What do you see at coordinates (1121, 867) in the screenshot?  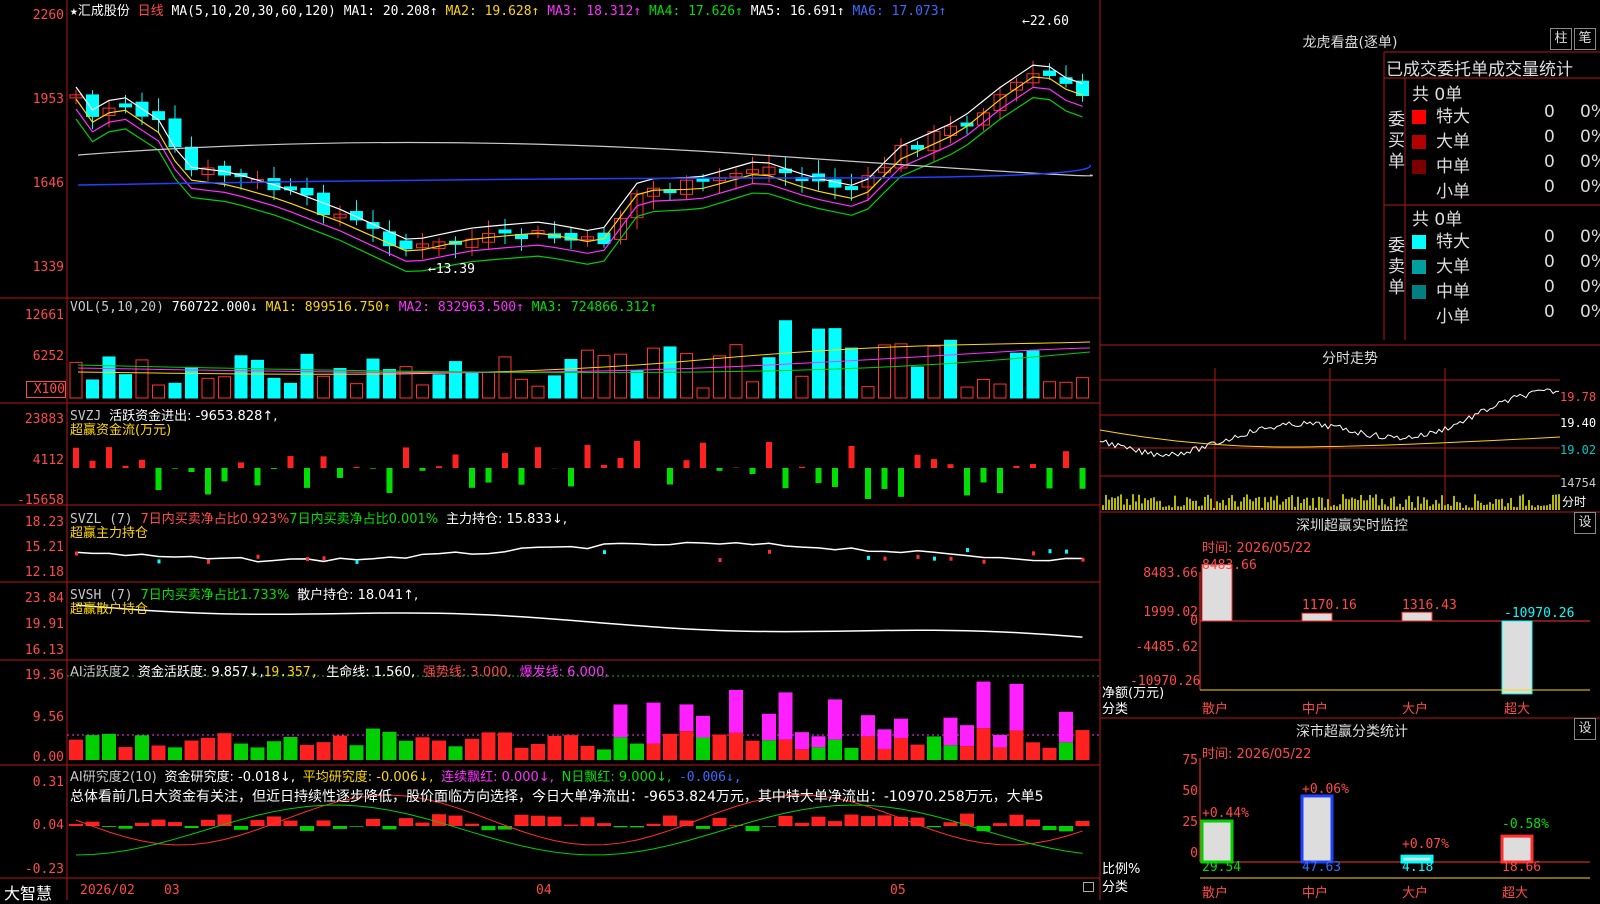 I see `sm-ylabel: 比例%` at bounding box center [1121, 867].